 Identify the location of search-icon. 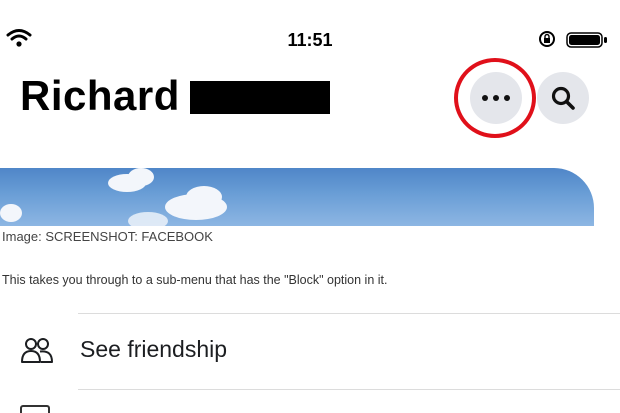
(563, 98).